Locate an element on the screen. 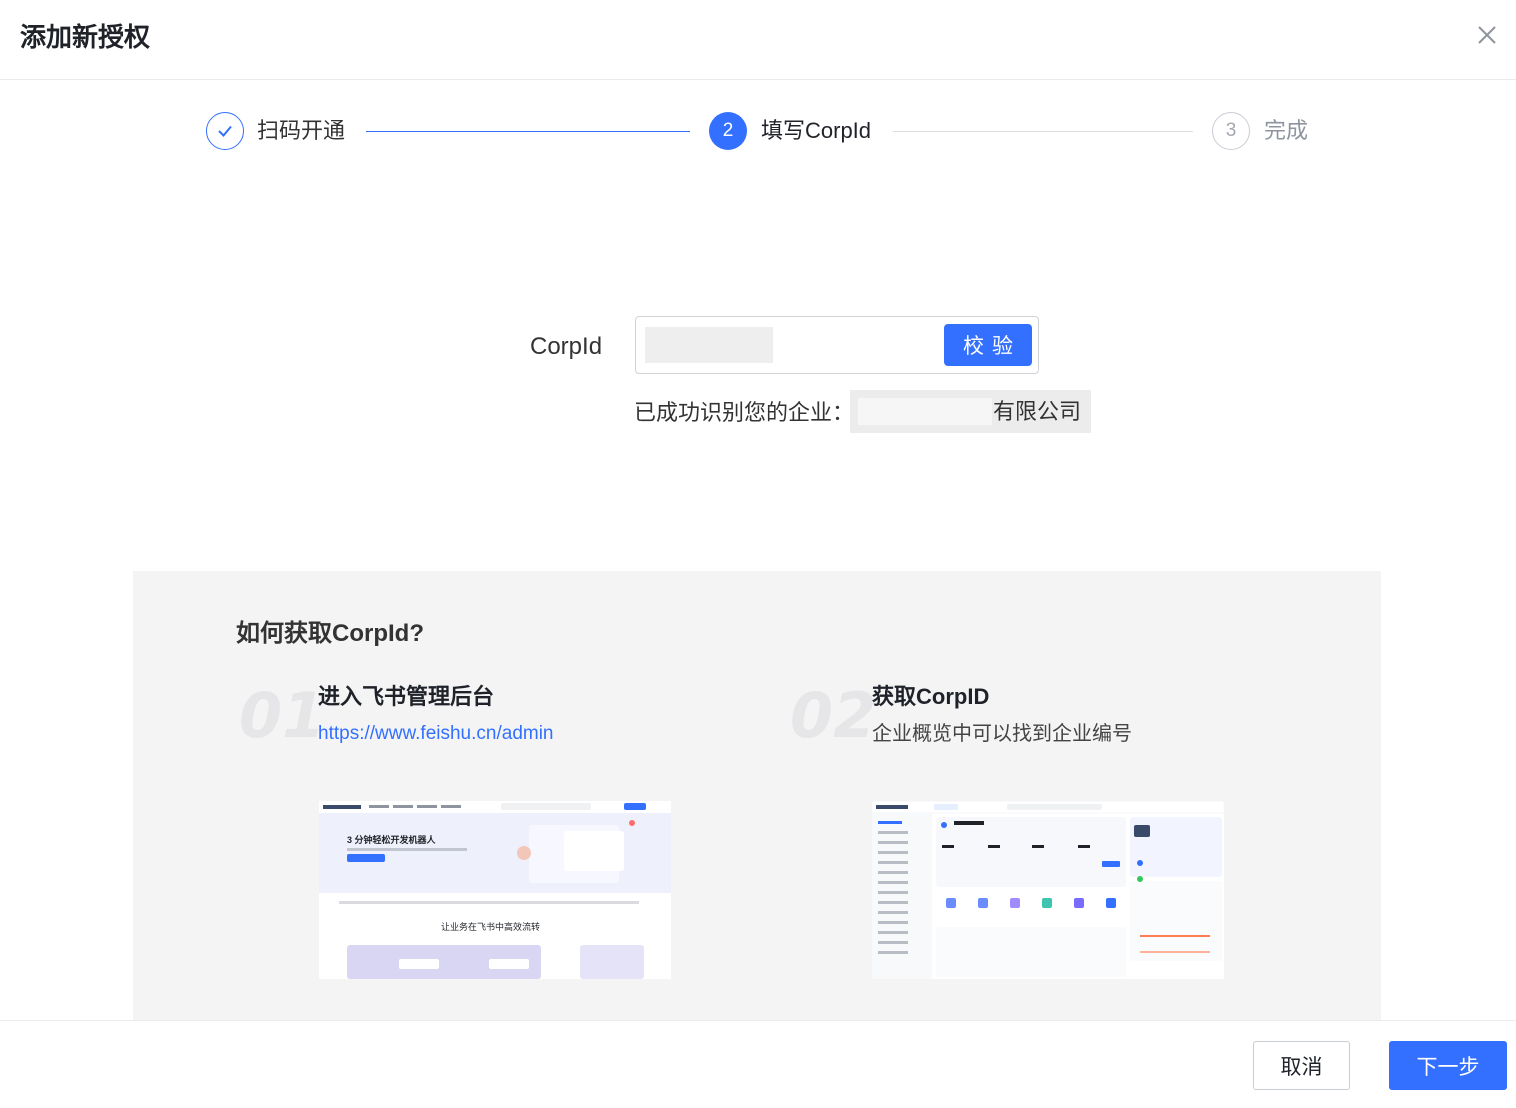  thumb-headline: 3 分钟轻松开发机器人 is located at coordinates (391, 840).